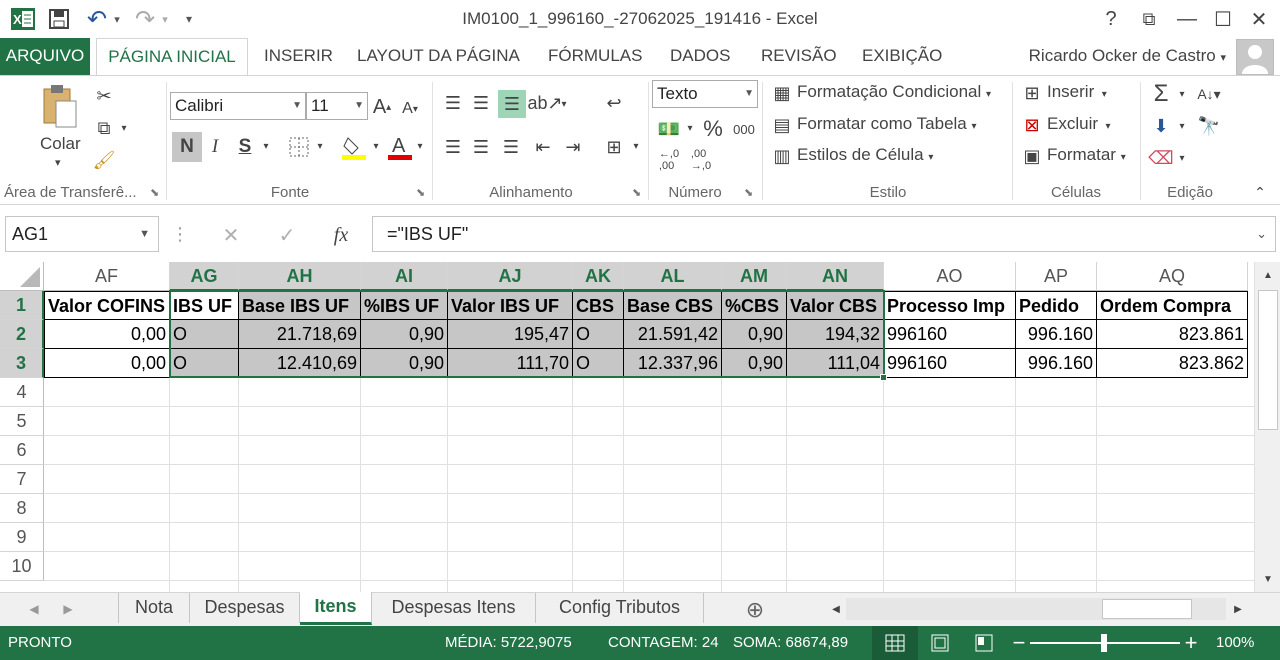 This screenshot has width=1280, height=660. What do you see at coordinates (298, 57) in the screenshot?
I see `tab-inserir: INSERIR` at bounding box center [298, 57].